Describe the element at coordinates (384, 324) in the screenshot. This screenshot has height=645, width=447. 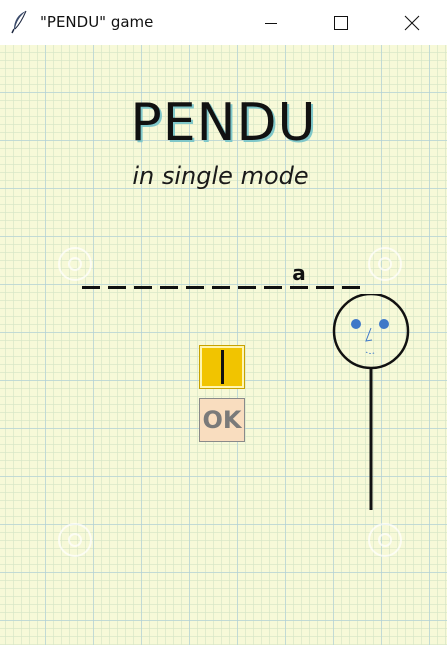
I see `hangman-right-eye` at that location.